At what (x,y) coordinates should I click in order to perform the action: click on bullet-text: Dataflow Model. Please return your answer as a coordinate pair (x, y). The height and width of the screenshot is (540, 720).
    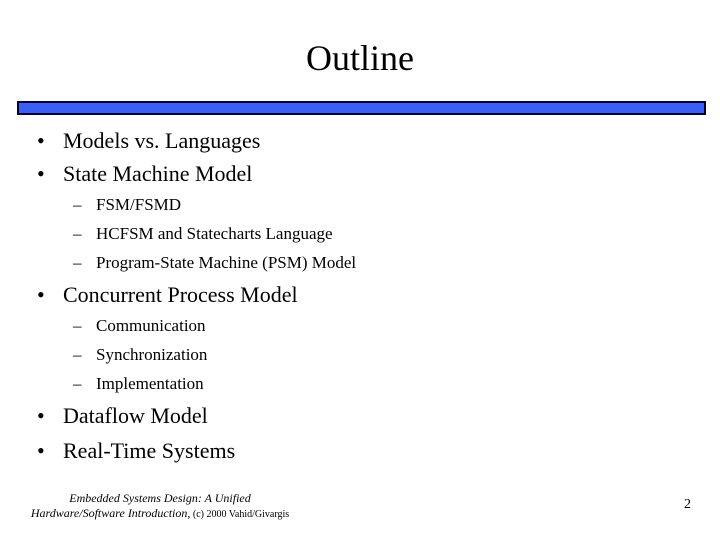
    Looking at the image, I should click on (135, 415).